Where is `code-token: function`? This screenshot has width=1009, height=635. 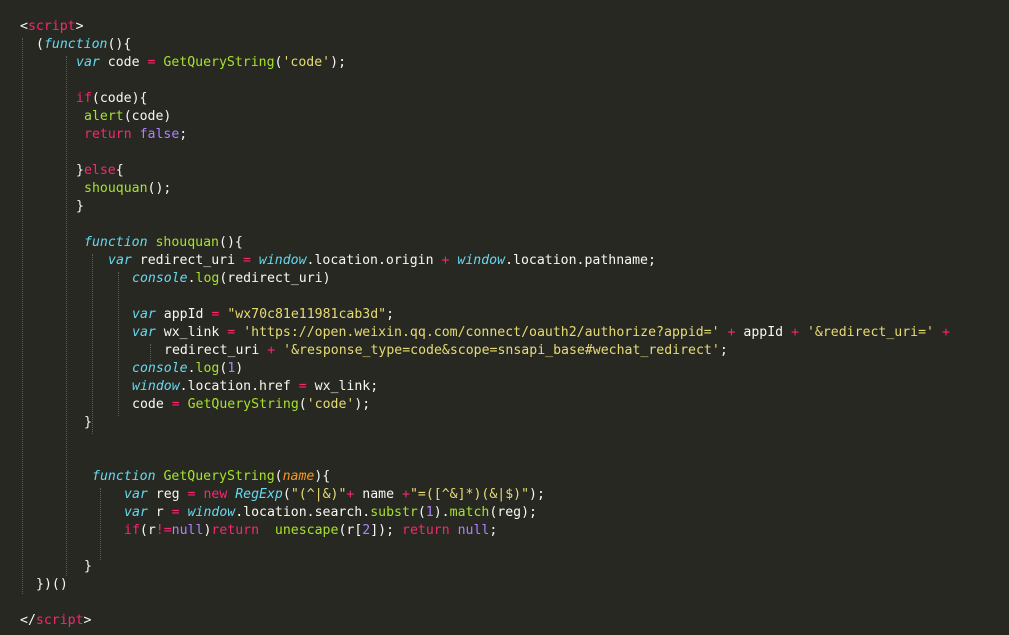
code-token: function is located at coordinates (124, 476).